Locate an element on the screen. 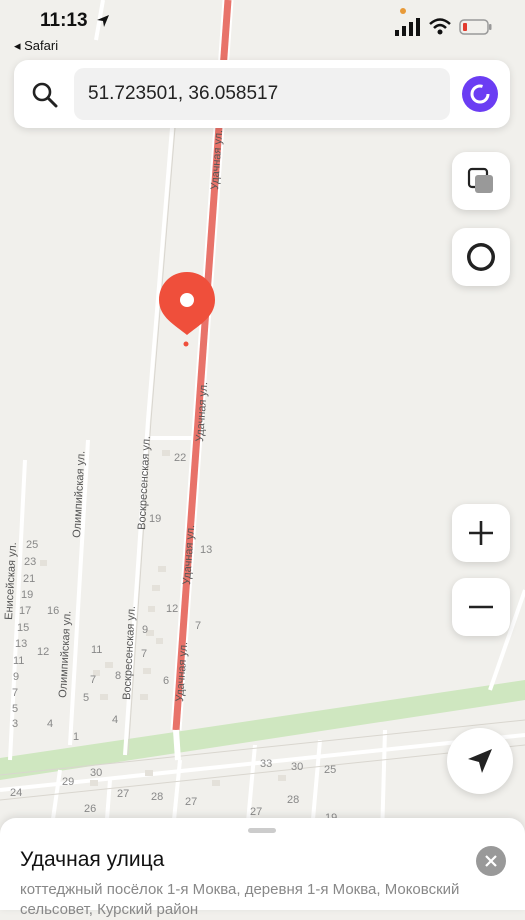  recording-dot is located at coordinates (403, 11).